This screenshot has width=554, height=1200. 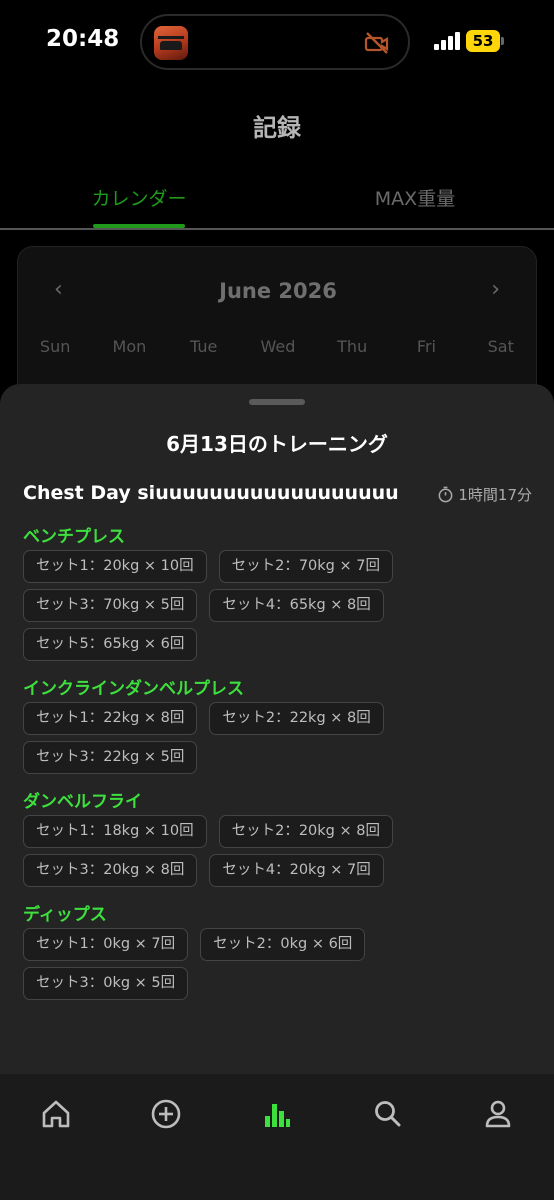 I want to click on set-chip: セット1：22kg × 8回, so click(x=110, y=718).